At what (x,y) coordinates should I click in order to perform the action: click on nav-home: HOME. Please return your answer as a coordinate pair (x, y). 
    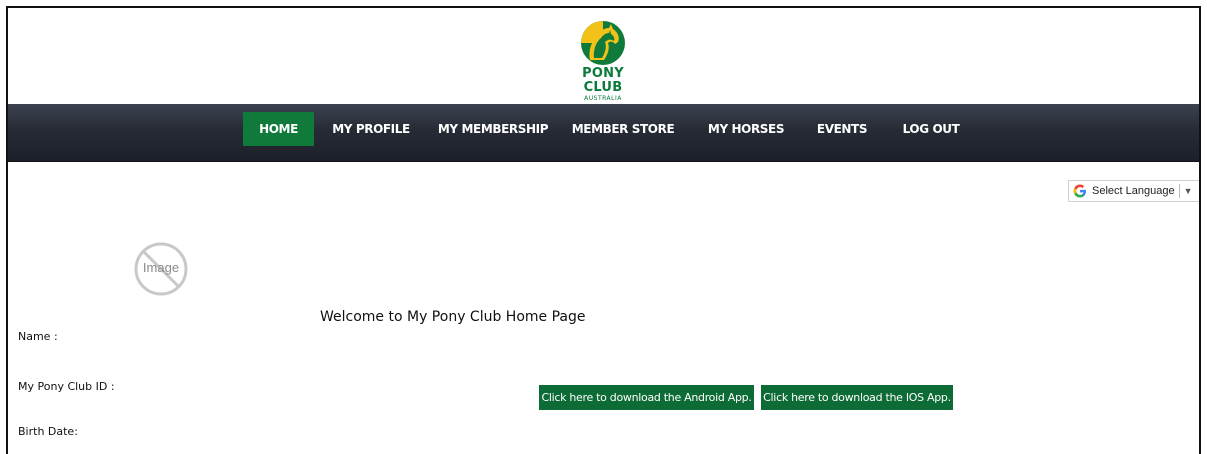
    Looking at the image, I should click on (278, 129).